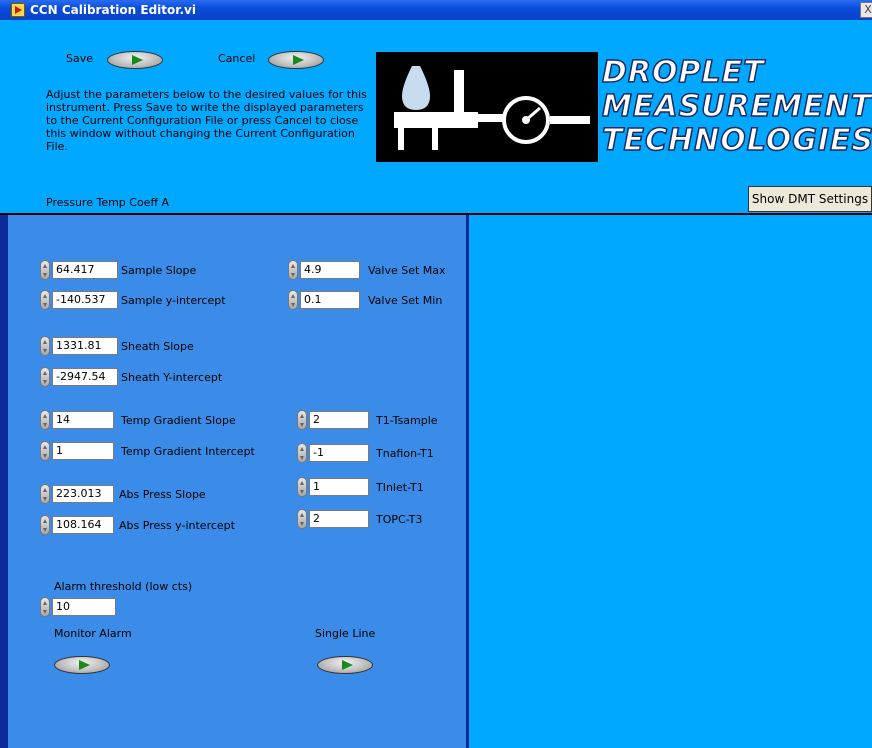  Describe the element at coordinates (293, 270) in the screenshot. I see `valve-set-max-spinner` at that location.